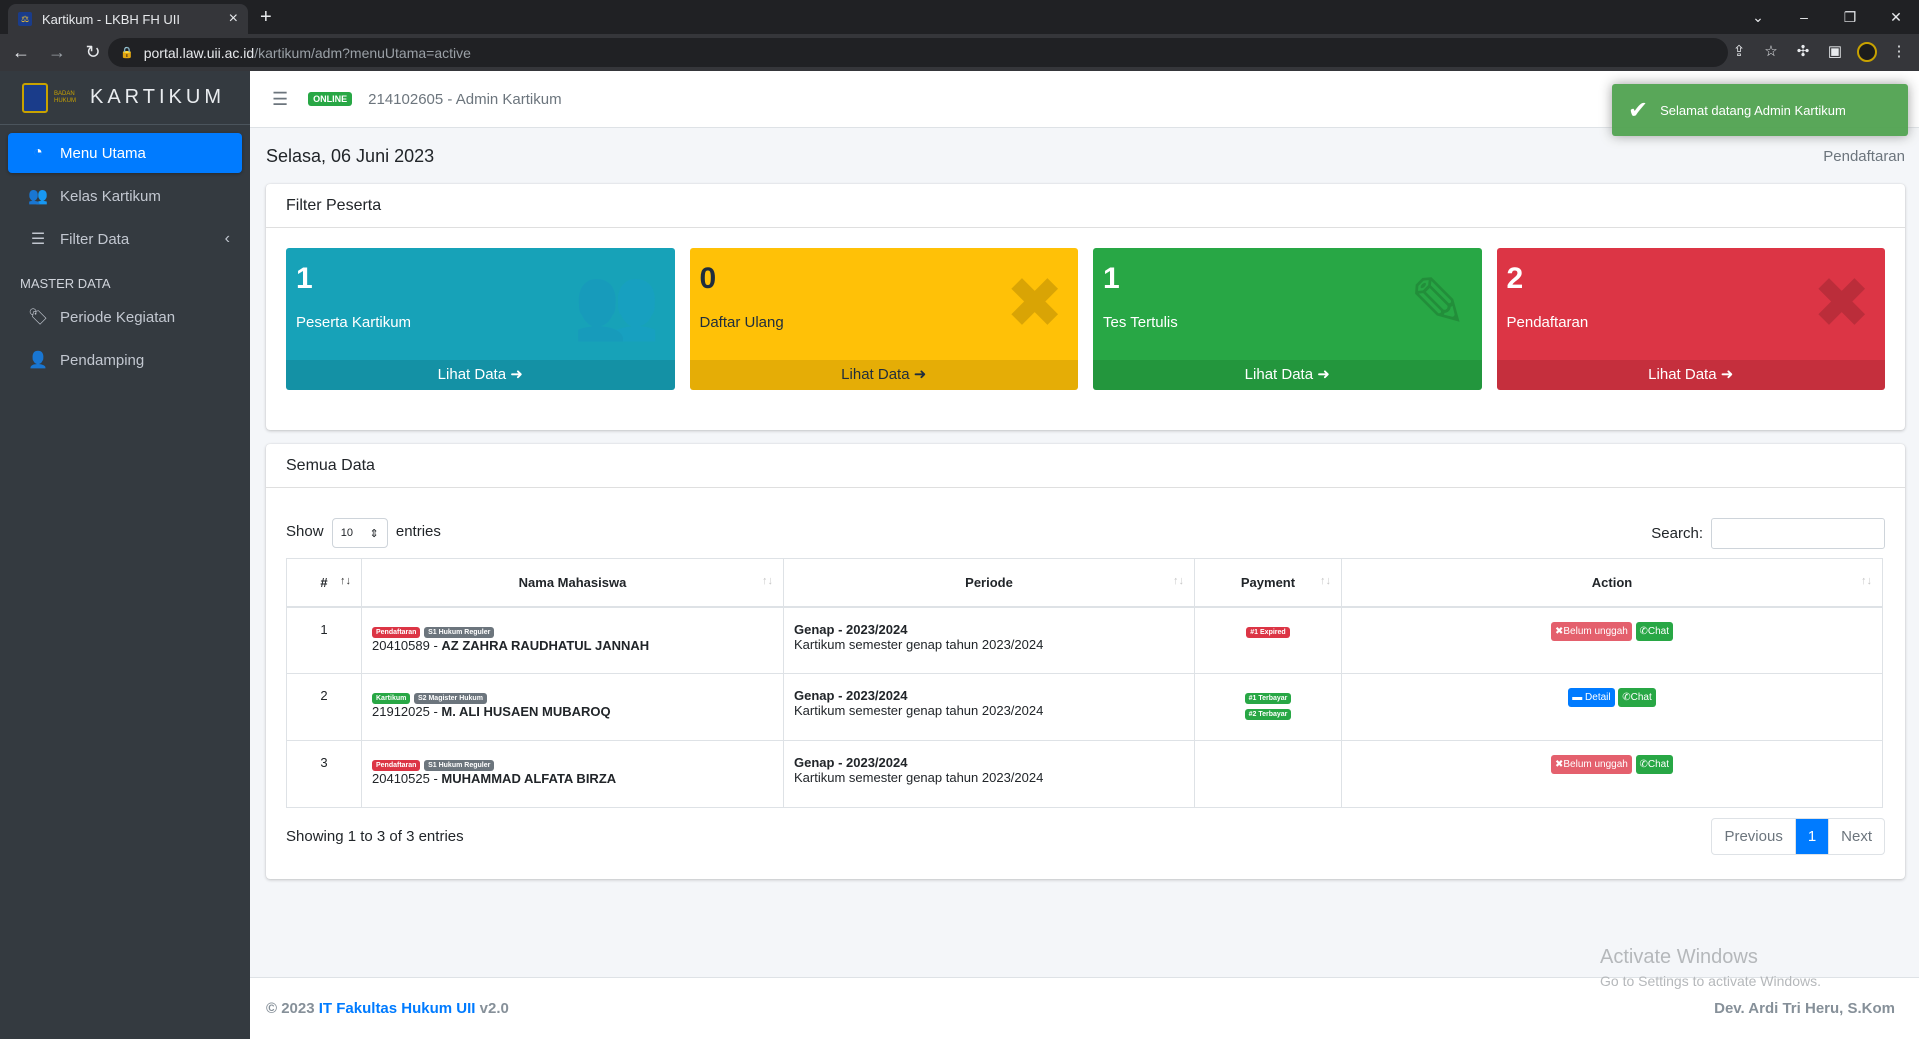 Image resolution: width=1919 pixels, height=1039 pixels. Describe the element at coordinates (1798, 533) in the screenshot. I see `search-input` at that location.